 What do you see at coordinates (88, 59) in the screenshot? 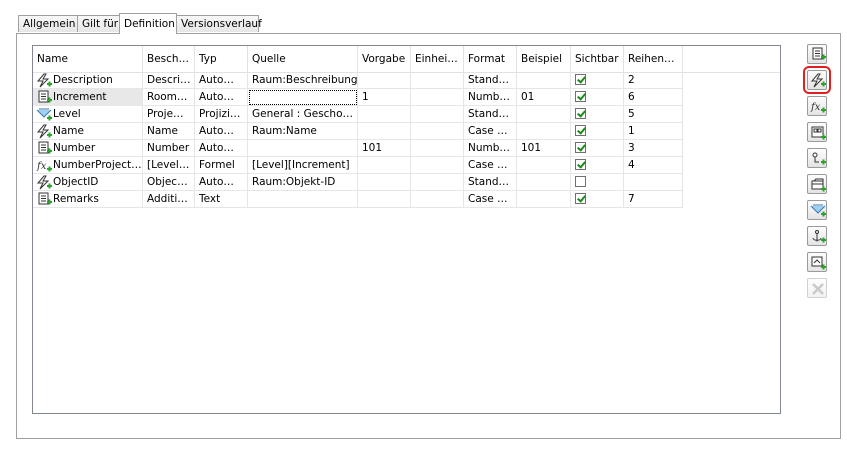
I see `column-header-name: Name` at bounding box center [88, 59].